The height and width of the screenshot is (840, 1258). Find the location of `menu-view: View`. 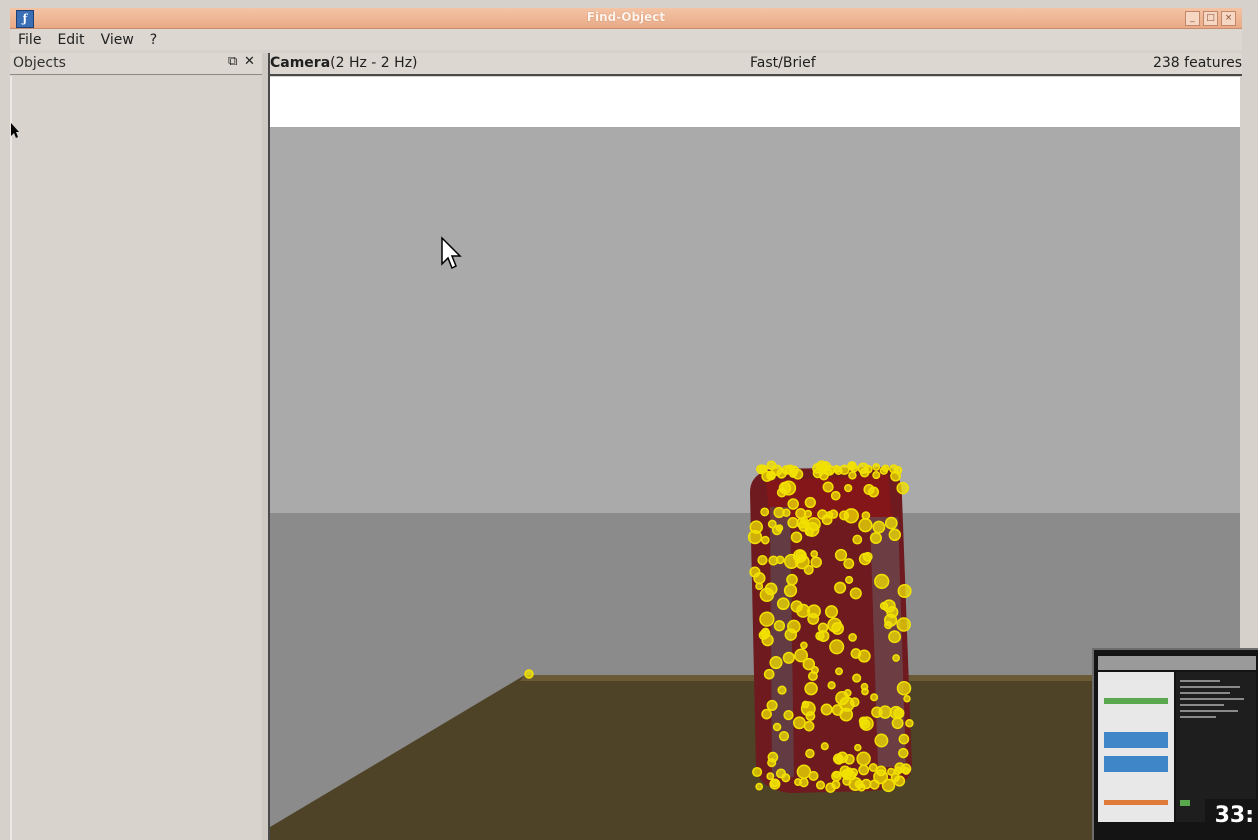

menu-view: View is located at coordinates (117, 40).